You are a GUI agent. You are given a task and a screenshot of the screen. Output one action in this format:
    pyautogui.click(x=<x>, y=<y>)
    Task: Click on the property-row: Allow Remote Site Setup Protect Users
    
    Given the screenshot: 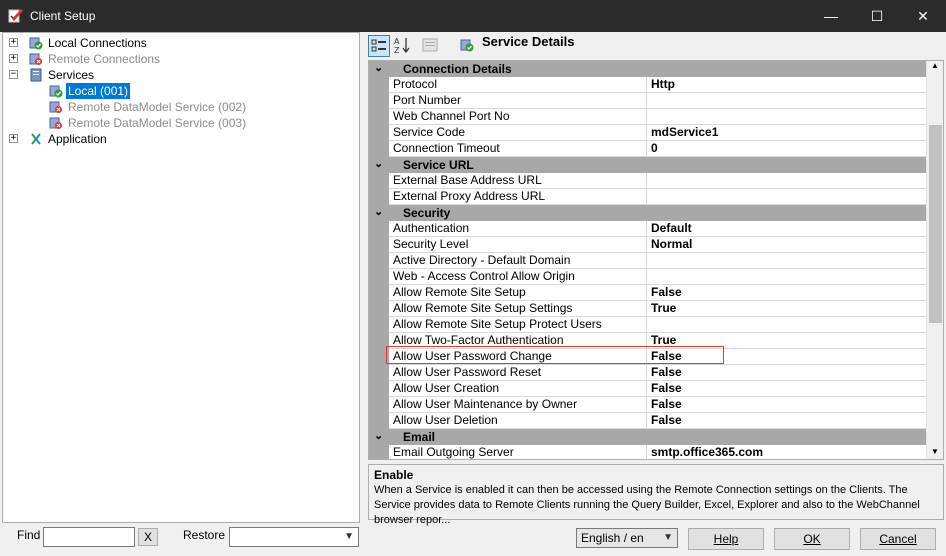 What is the action you would take?
    pyautogui.click(x=647, y=325)
    